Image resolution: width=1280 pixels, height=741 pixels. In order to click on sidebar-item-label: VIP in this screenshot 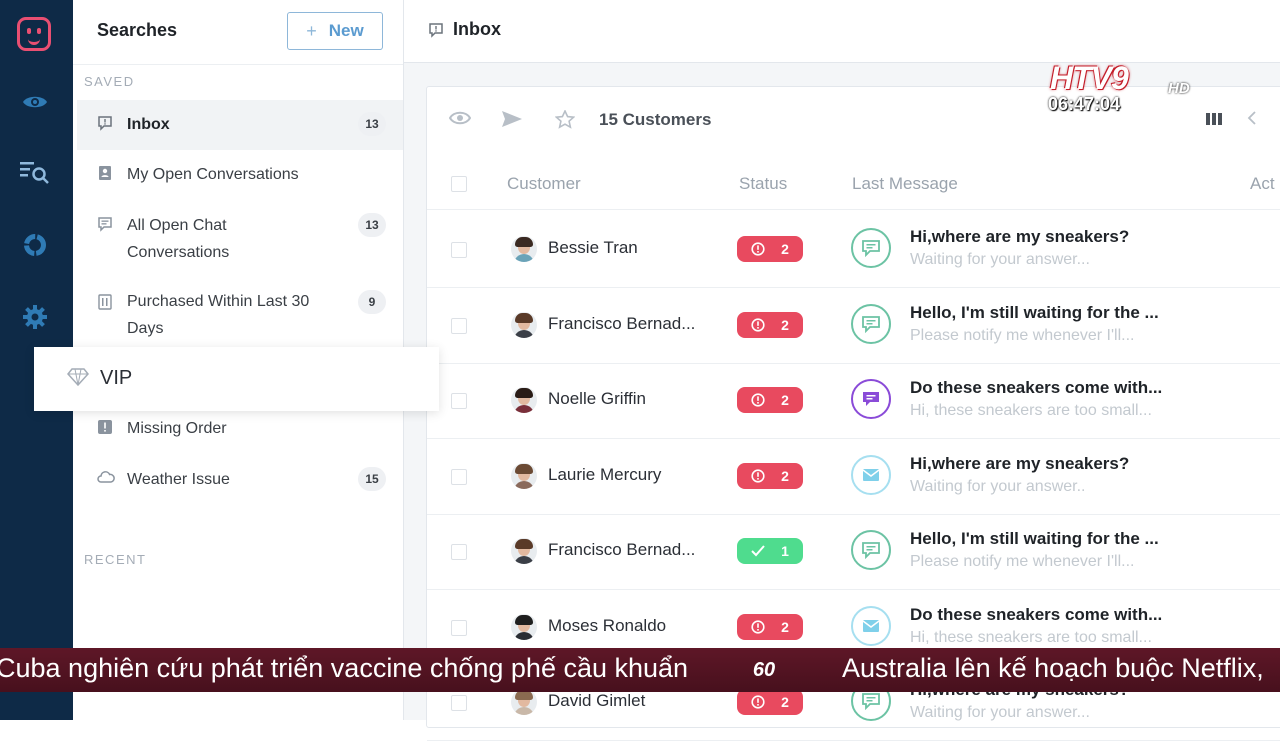, I will do `click(116, 378)`.